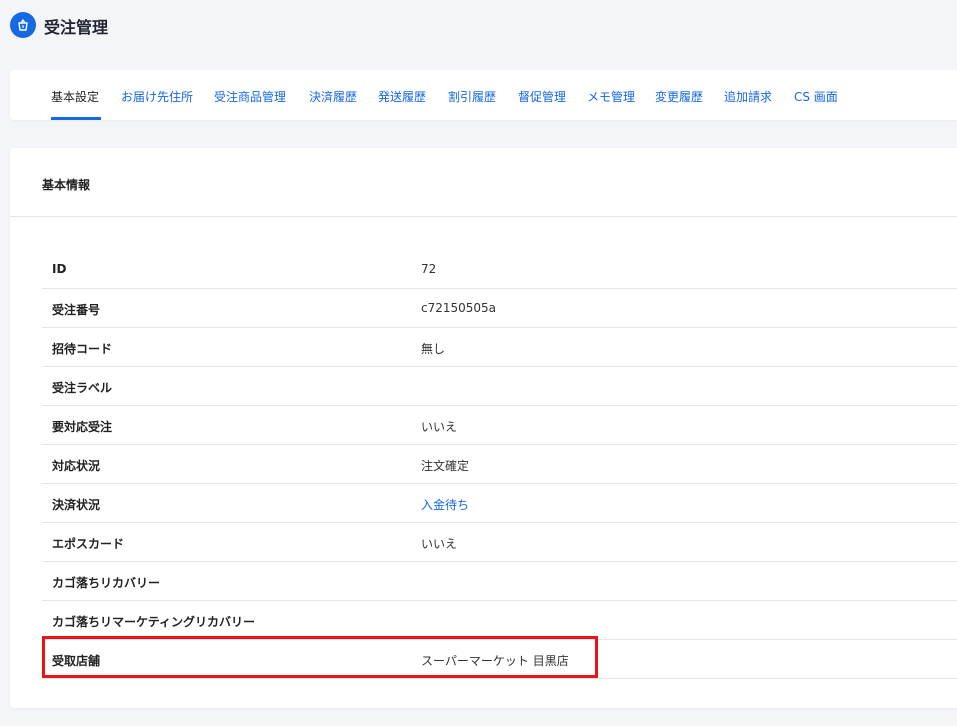 The width and height of the screenshot is (957, 726). Describe the element at coordinates (157, 96) in the screenshot. I see `tab-delivery-address: お届け先住所` at that location.